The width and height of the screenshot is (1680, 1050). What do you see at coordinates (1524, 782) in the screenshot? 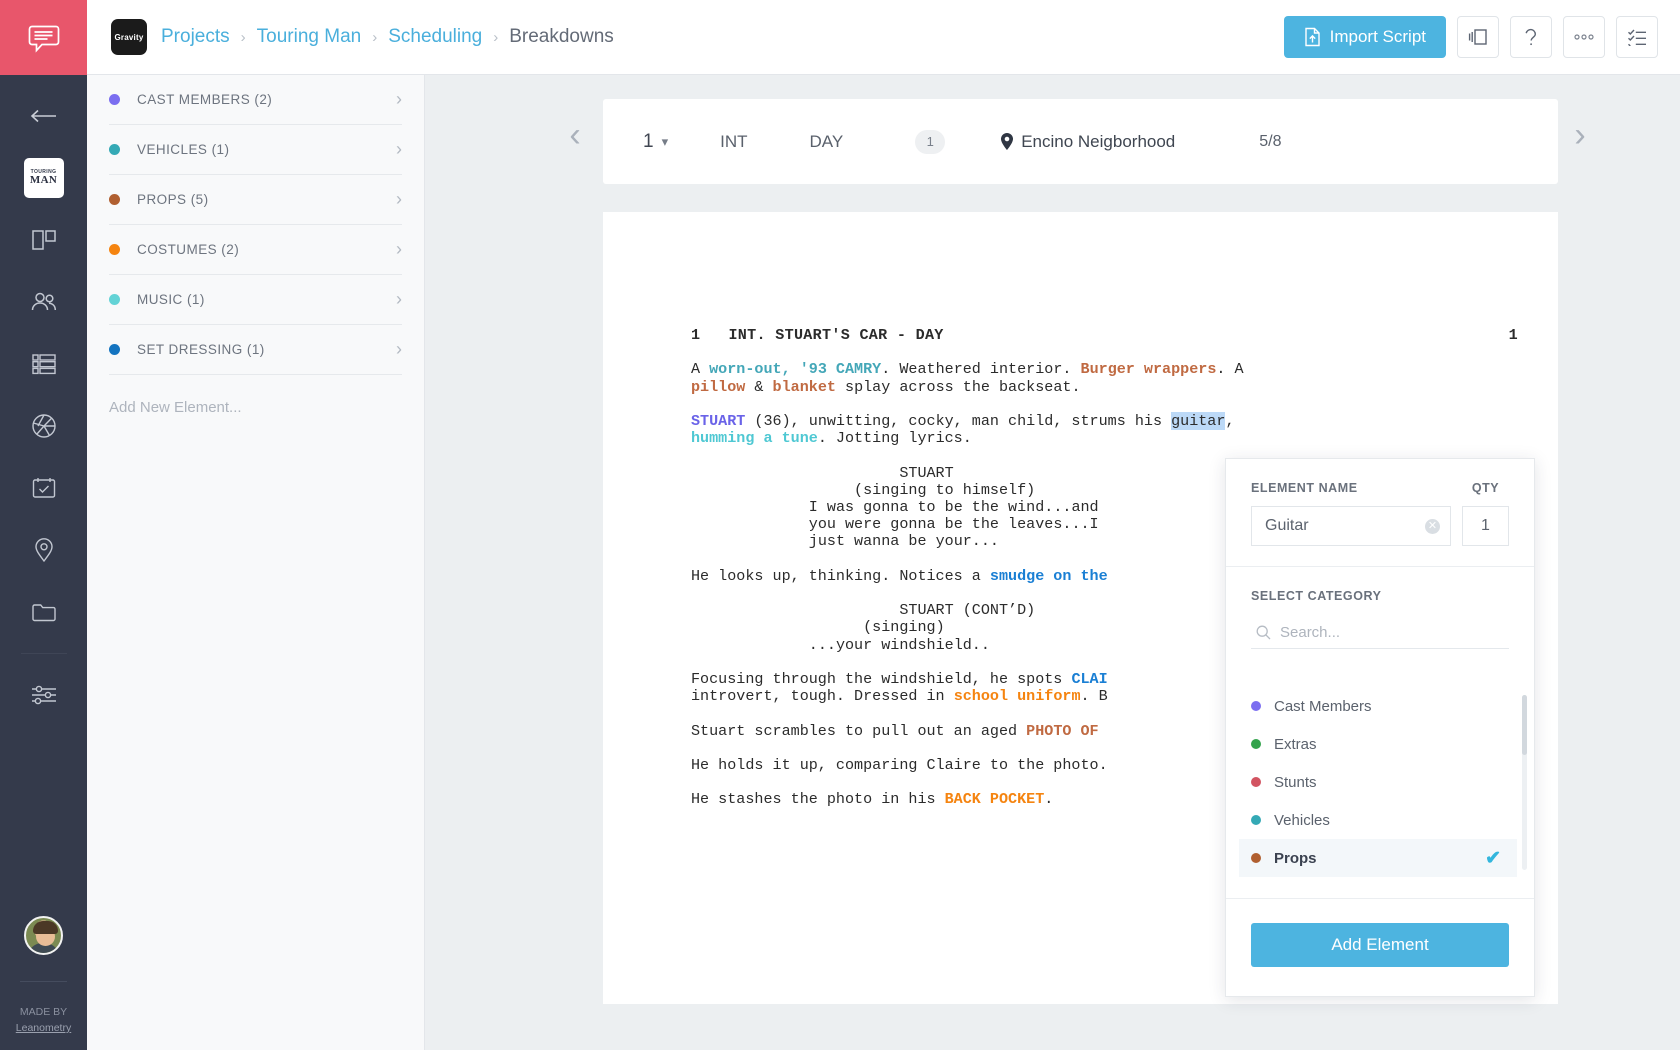
I see `category-list-scrollbar` at bounding box center [1524, 782].